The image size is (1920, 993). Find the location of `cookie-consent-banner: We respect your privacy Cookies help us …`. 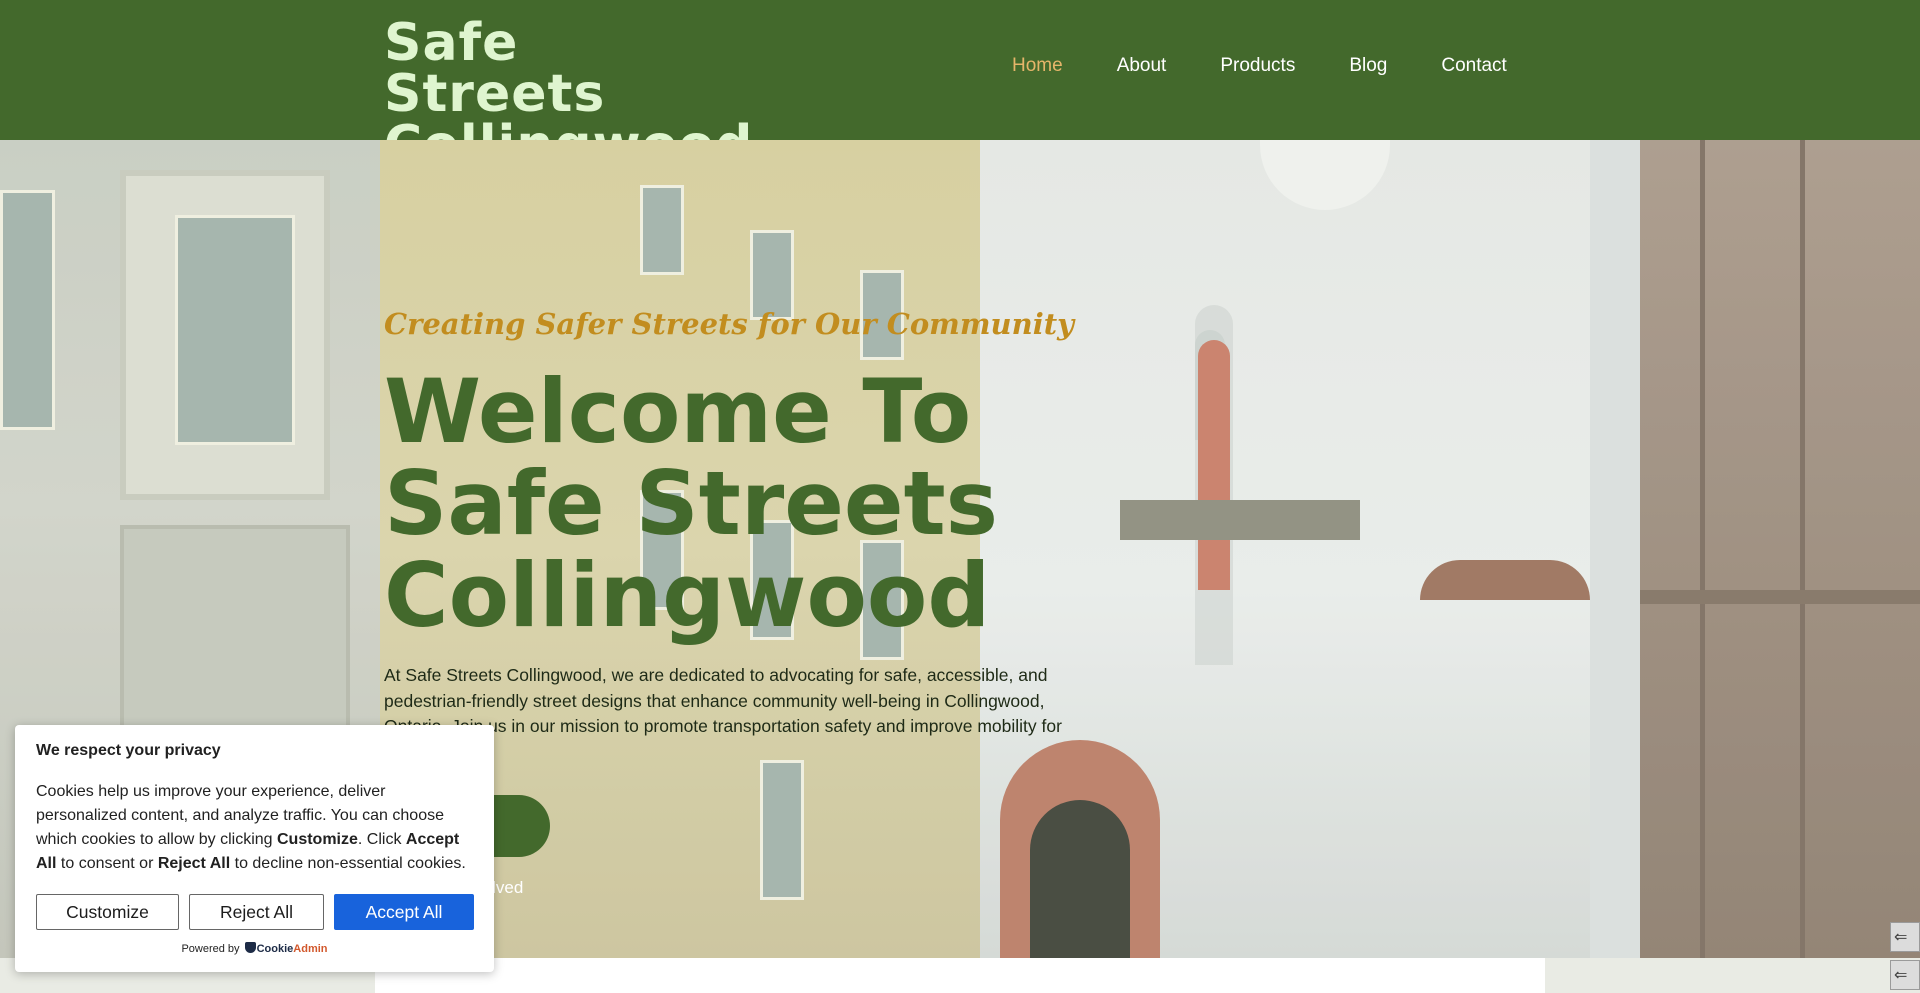

cookie-consent-banner: We respect your privacy Cookies help us … is located at coordinates (254, 848).